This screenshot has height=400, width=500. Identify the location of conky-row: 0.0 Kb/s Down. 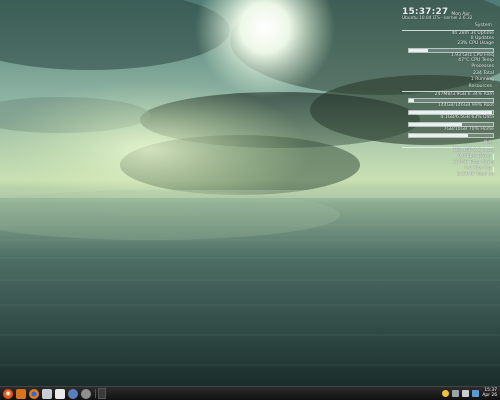
(474, 156).